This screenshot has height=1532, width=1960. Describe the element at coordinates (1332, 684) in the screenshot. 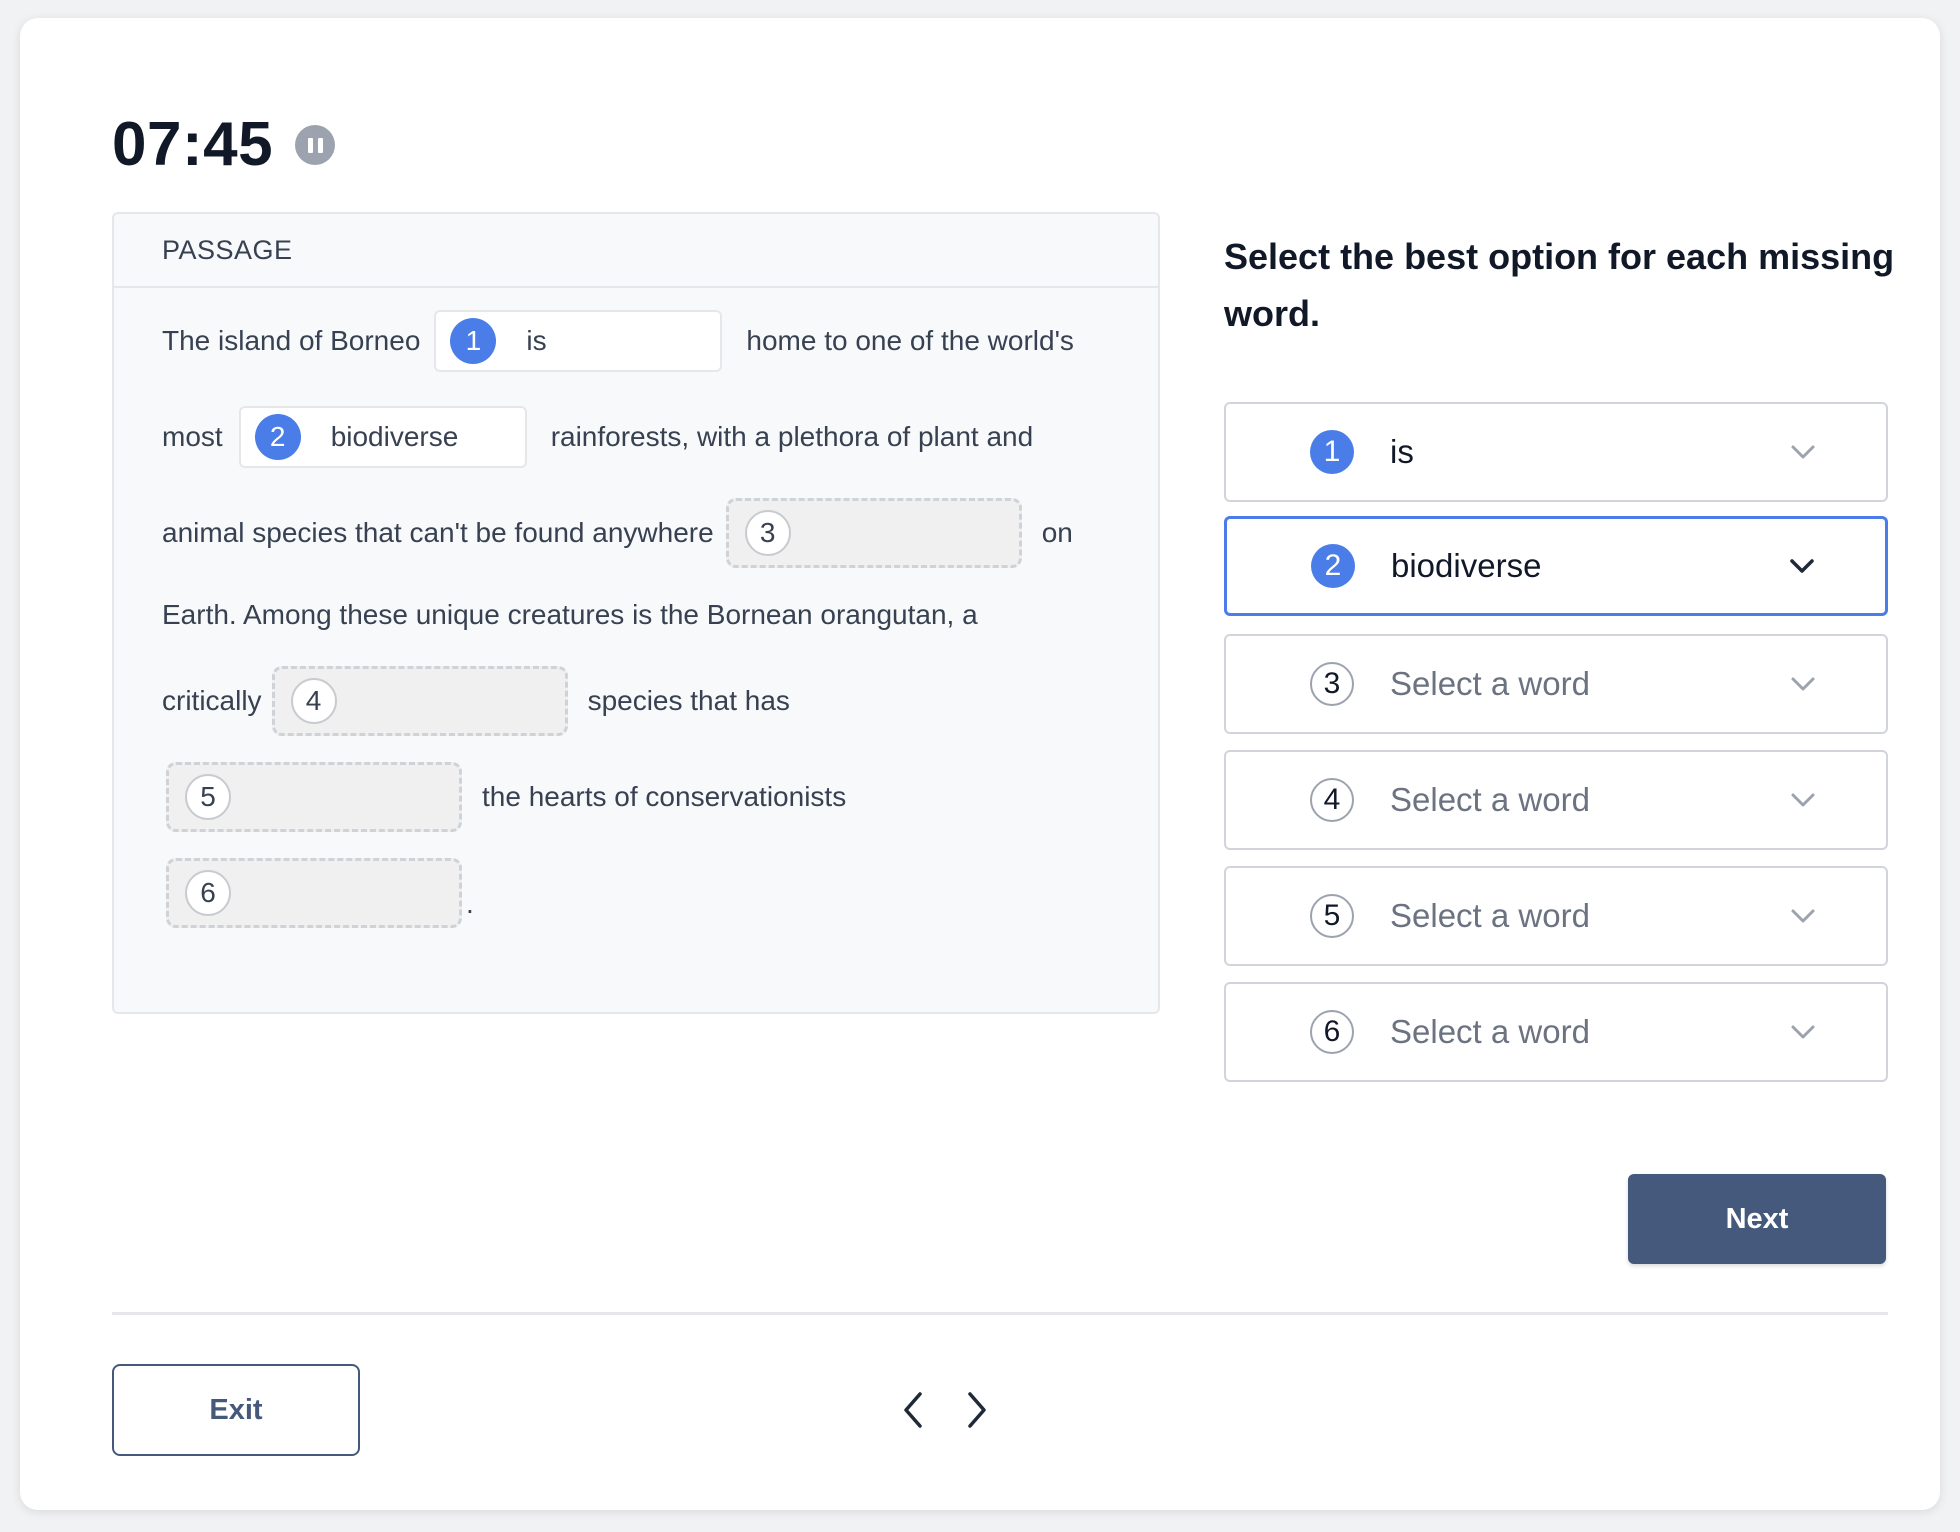

I see `dropdown-number-badge: 3` at that location.